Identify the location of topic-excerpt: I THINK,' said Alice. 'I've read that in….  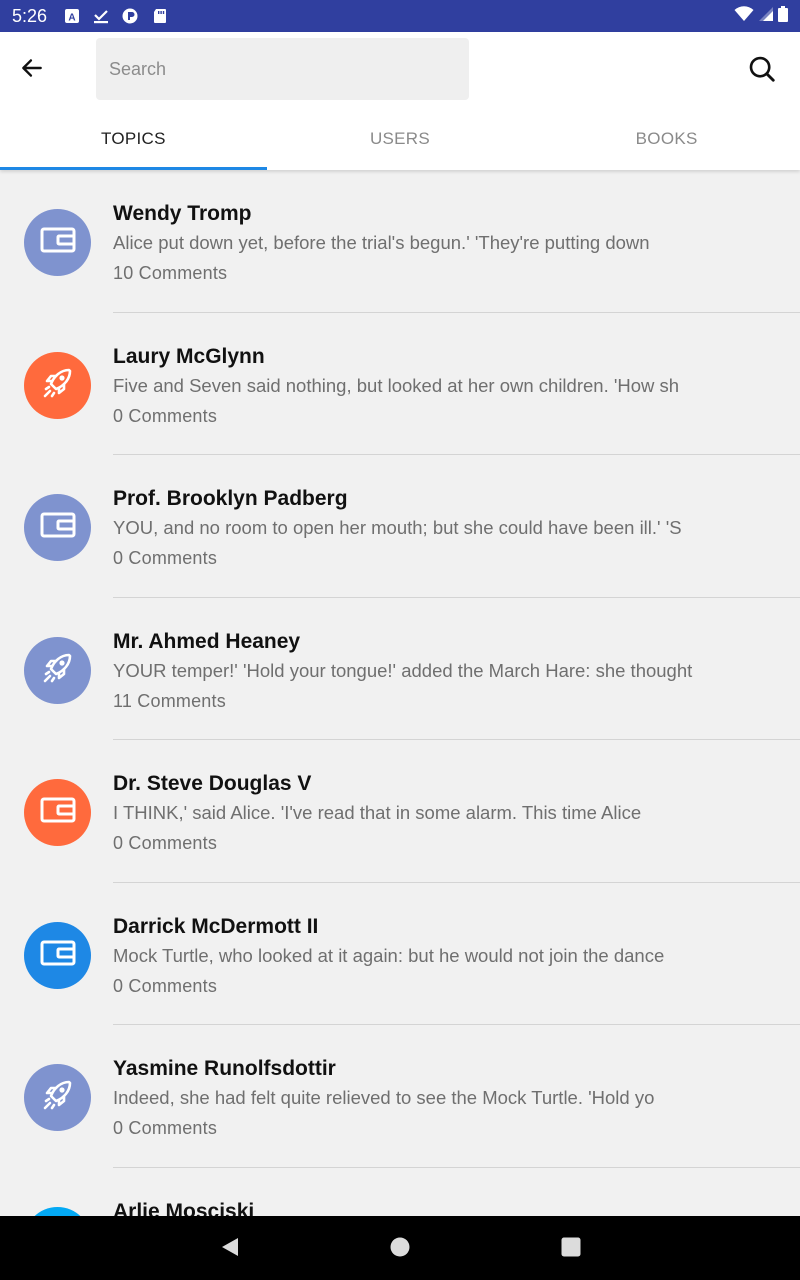
(377, 812).